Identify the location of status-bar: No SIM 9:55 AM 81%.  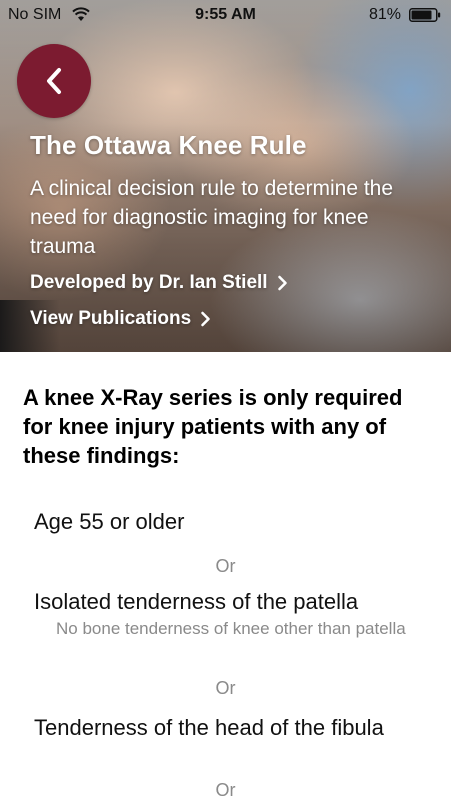
(225, 15).